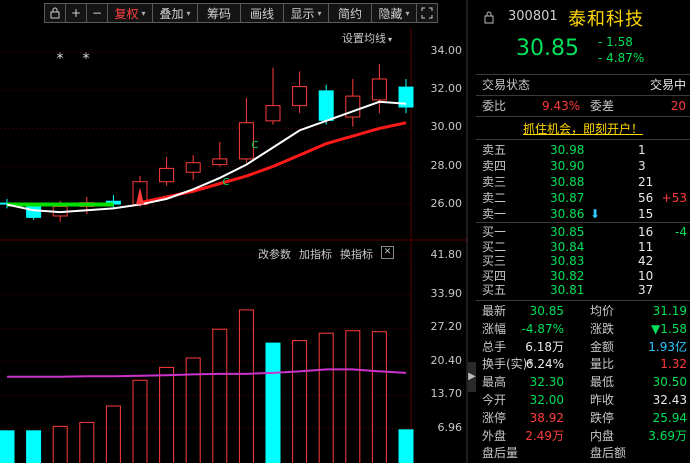  Describe the element at coordinates (350, 13) in the screenshot. I see `simple-button: 简约` at that location.